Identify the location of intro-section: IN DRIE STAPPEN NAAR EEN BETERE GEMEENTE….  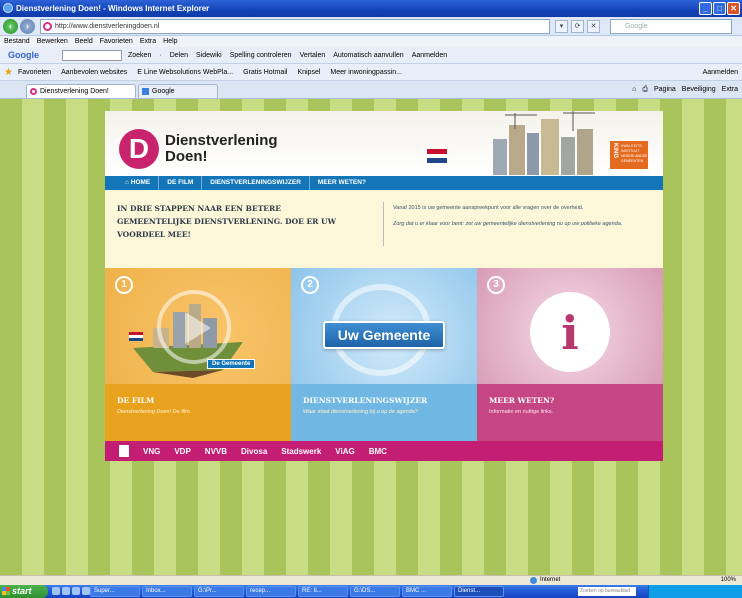
(384, 229).